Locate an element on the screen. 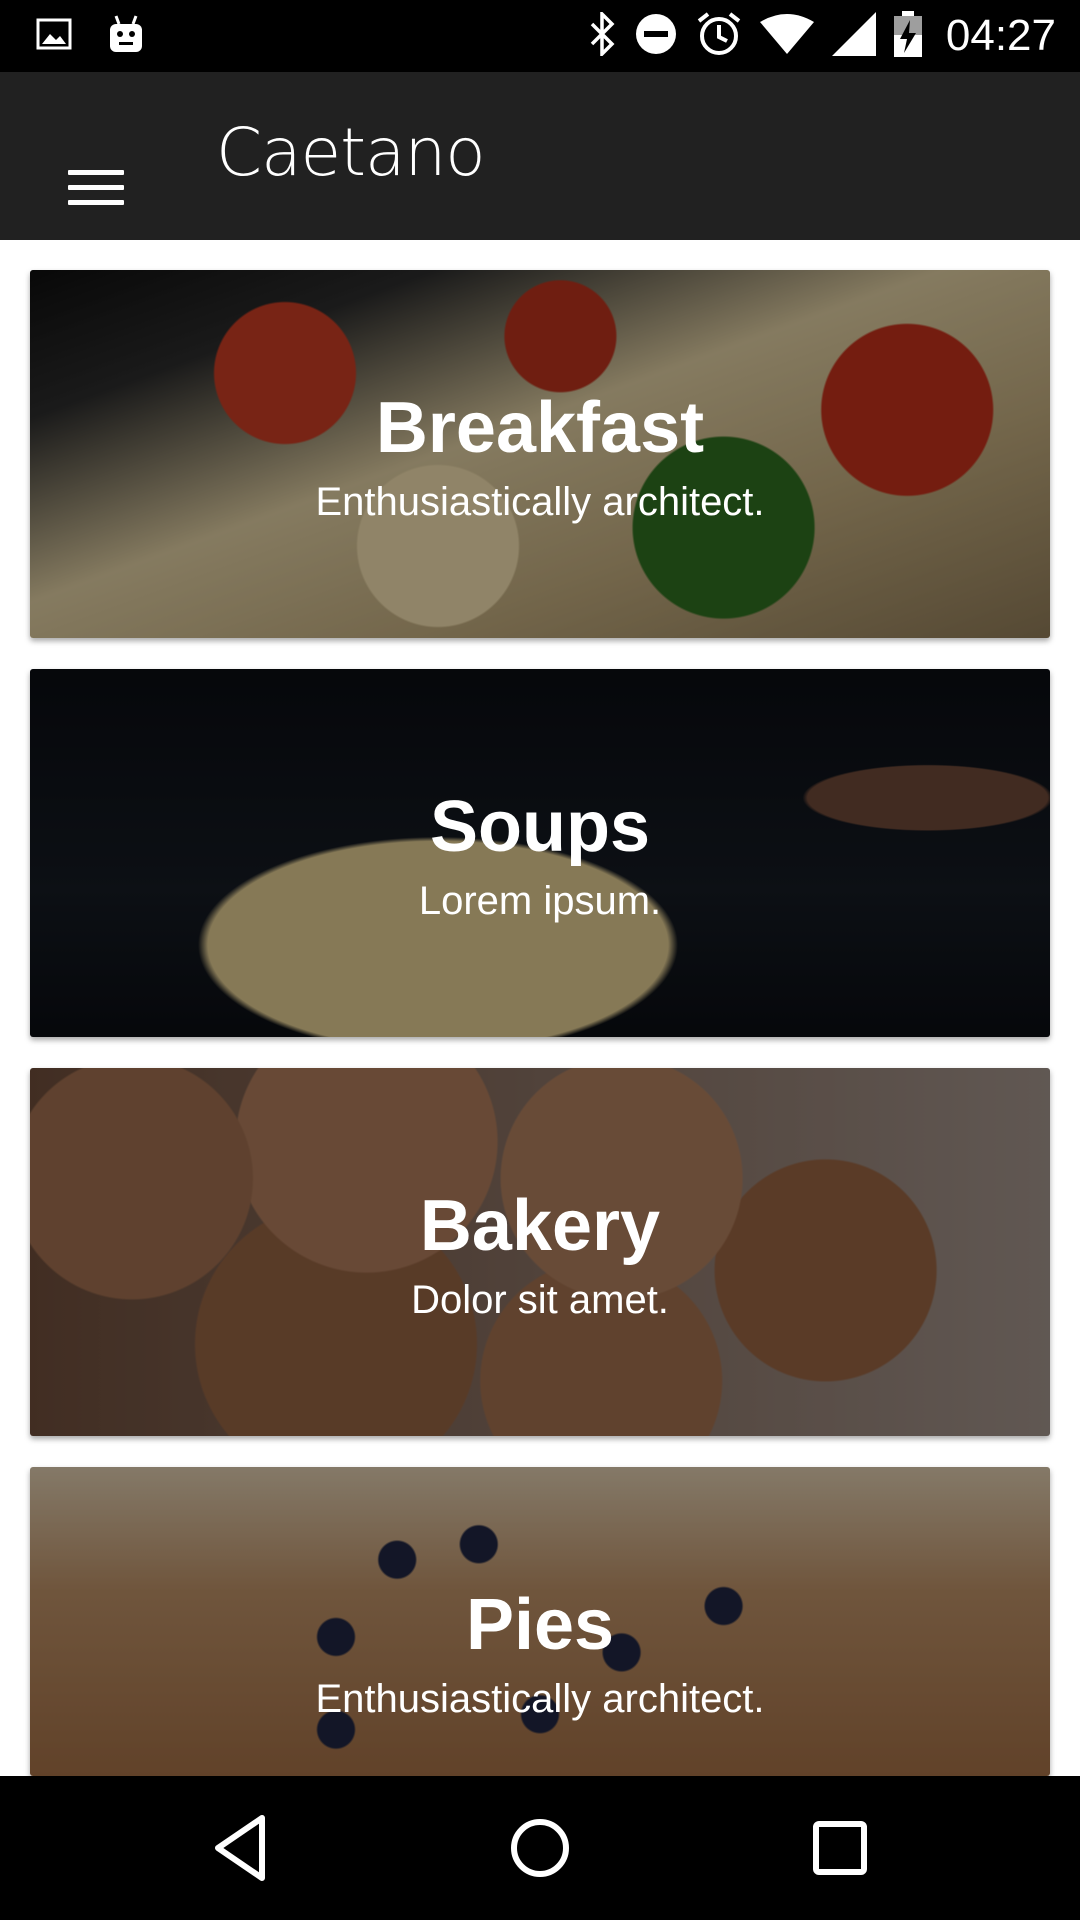  app-bar: Caetano is located at coordinates (540, 156).